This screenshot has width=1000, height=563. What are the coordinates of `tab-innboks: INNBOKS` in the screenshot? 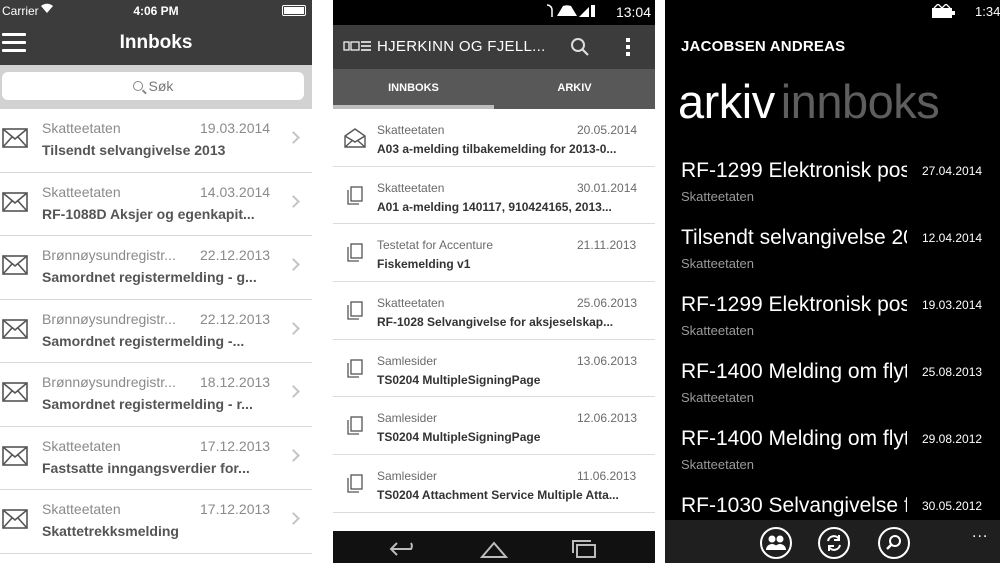 It's located at (413, 89).